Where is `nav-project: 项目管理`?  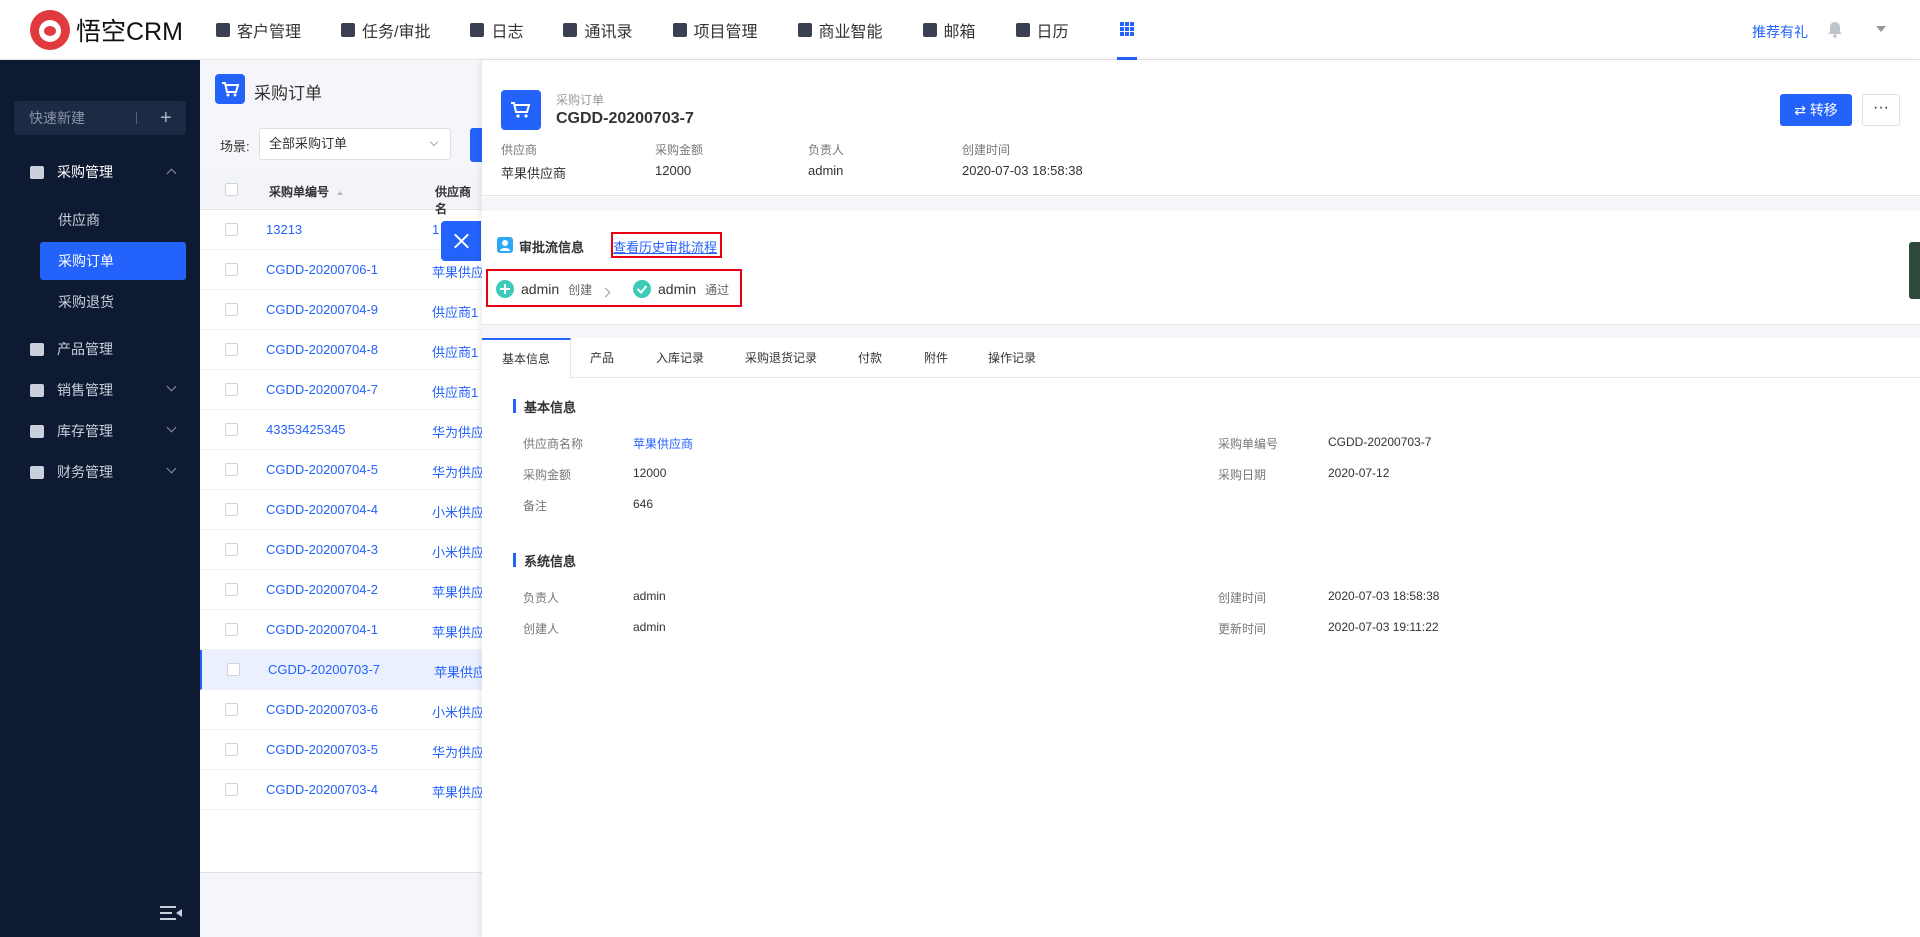 nav-project: 项目管理 is located at coordinates (715, 30).